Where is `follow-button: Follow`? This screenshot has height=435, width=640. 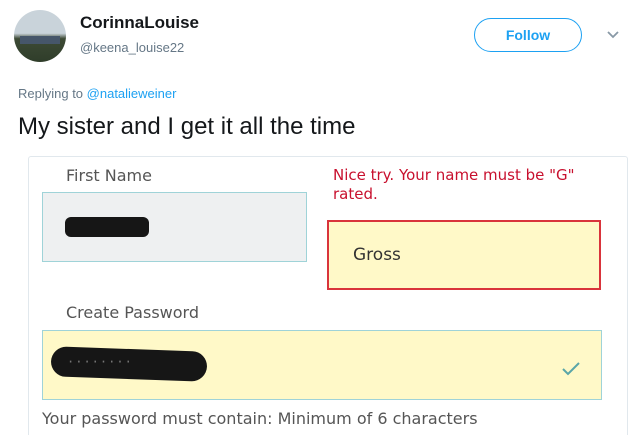
follow-button: Follow is located at coordinates (528, 35).